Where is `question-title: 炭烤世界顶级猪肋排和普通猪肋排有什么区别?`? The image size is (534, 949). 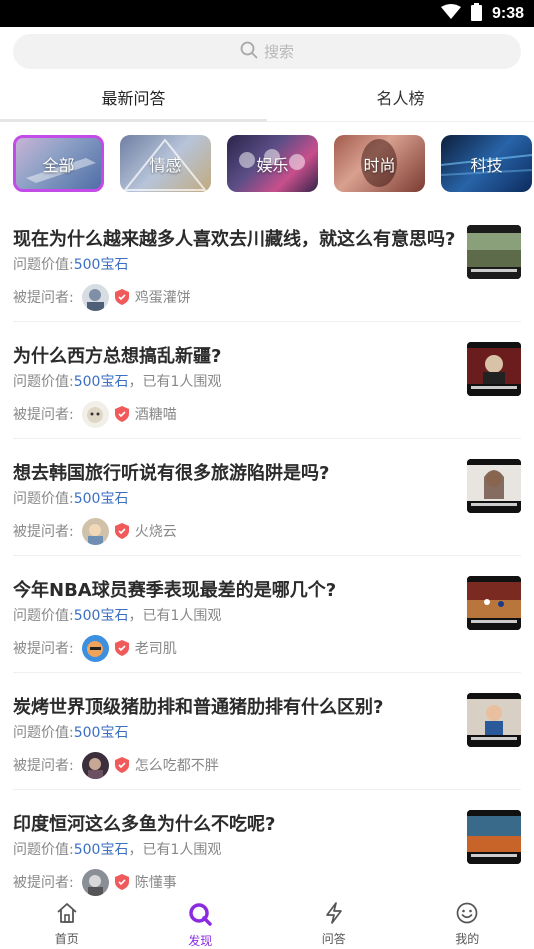
question-title: 炭烤世界顶级猪肋排和普通猪肋排有什么区别? is located at coordinates (198, 707).